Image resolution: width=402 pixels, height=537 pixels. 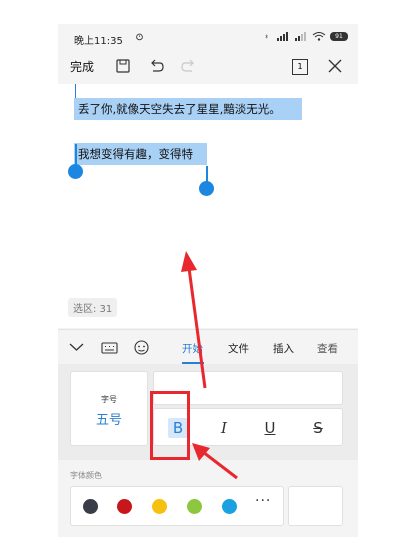 What do you see at coordinates (319, 36) in the screenshot?
I see `wifi-icon` at bounding box center [319, 36].